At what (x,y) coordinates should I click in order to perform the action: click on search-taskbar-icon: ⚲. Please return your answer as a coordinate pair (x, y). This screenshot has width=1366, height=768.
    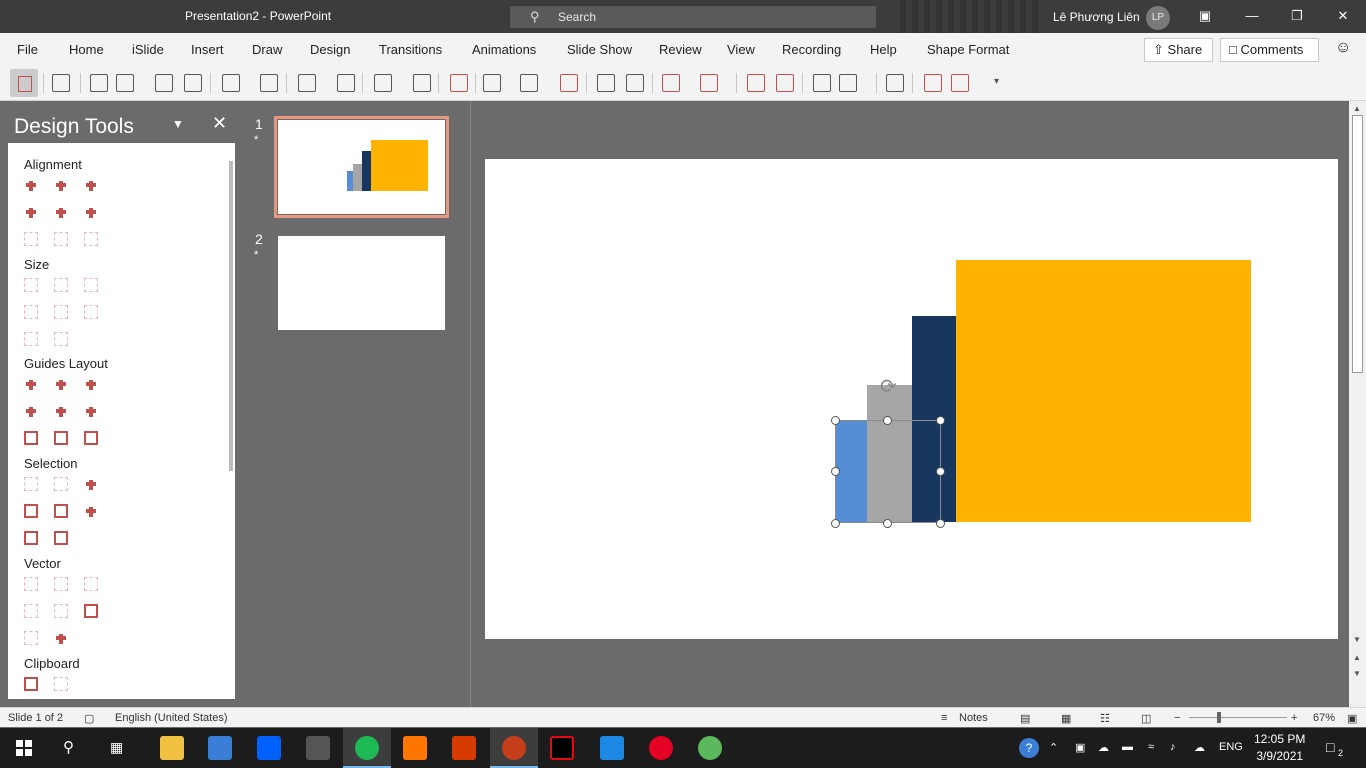
    Looking at the image, I should click on (68, 747).